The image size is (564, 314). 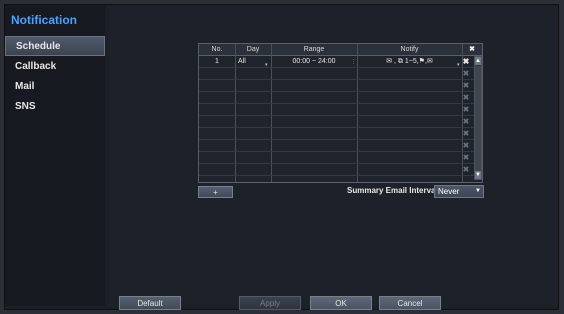 What do you see at coordinates (314, 62) in the screenshot?
I see `row-range: 00:00 ~ 24:00` at bounding box center [314, 62].